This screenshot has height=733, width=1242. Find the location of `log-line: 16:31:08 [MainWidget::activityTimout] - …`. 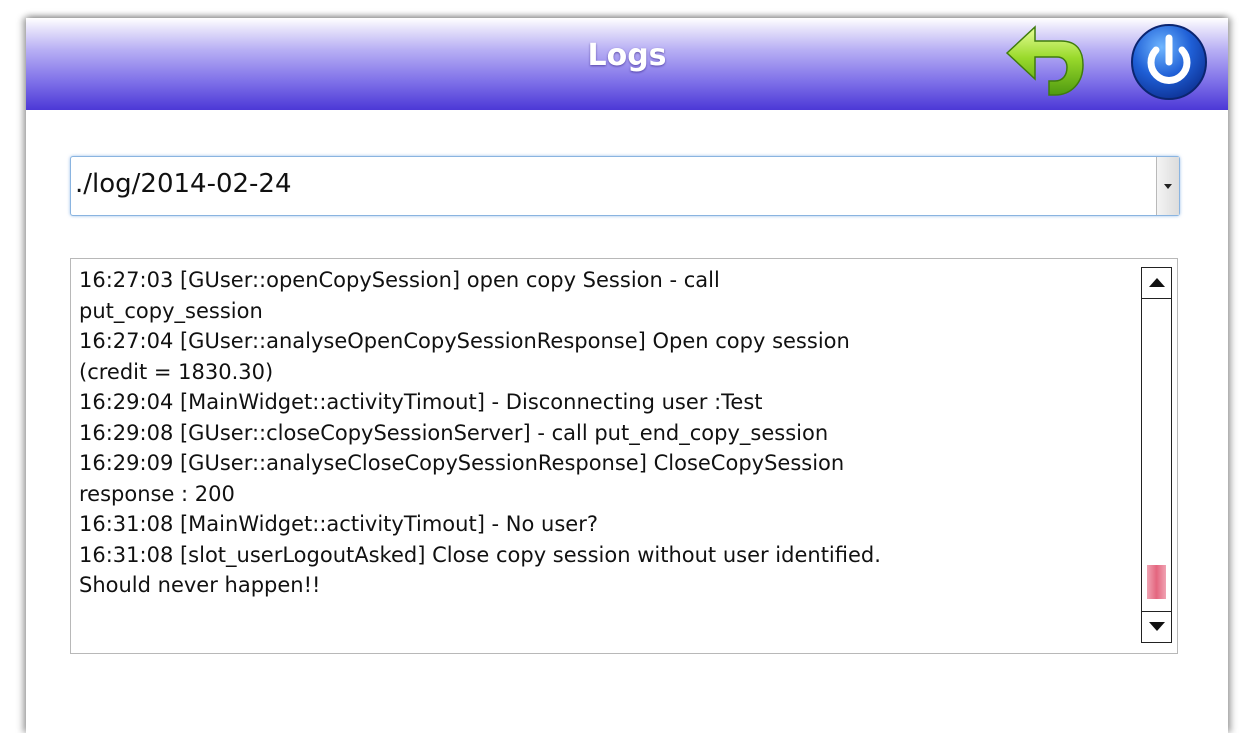

log-line: 16:31:08 [MainWidget::activityTimout] - … is located at coordinates (338, 524).